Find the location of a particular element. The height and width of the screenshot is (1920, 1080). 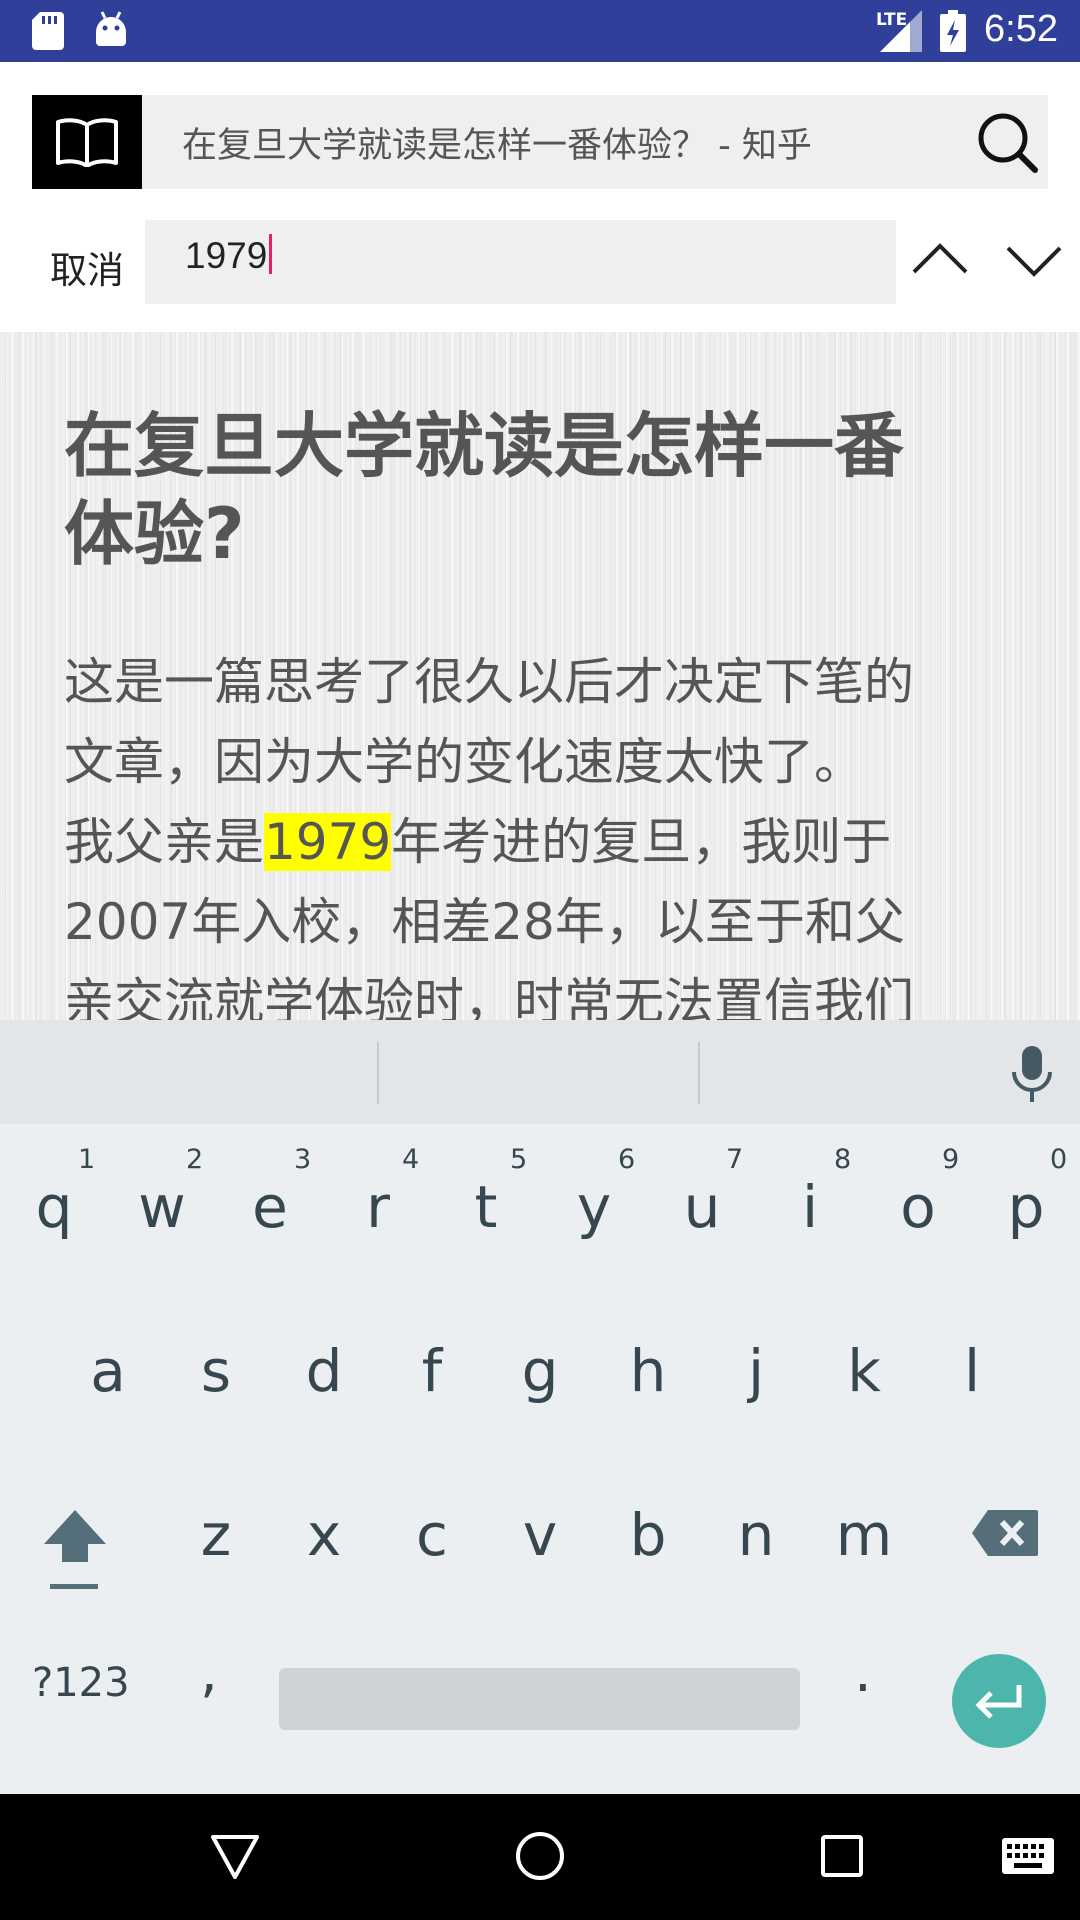

system-nav-bar is located at coordinates (540, 1857).